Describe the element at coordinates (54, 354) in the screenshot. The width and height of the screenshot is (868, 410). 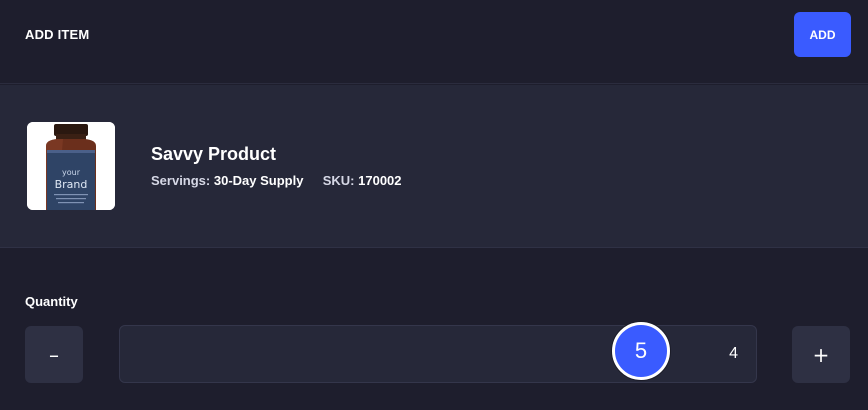
I see `quantity-decrement-button: –` at that location.